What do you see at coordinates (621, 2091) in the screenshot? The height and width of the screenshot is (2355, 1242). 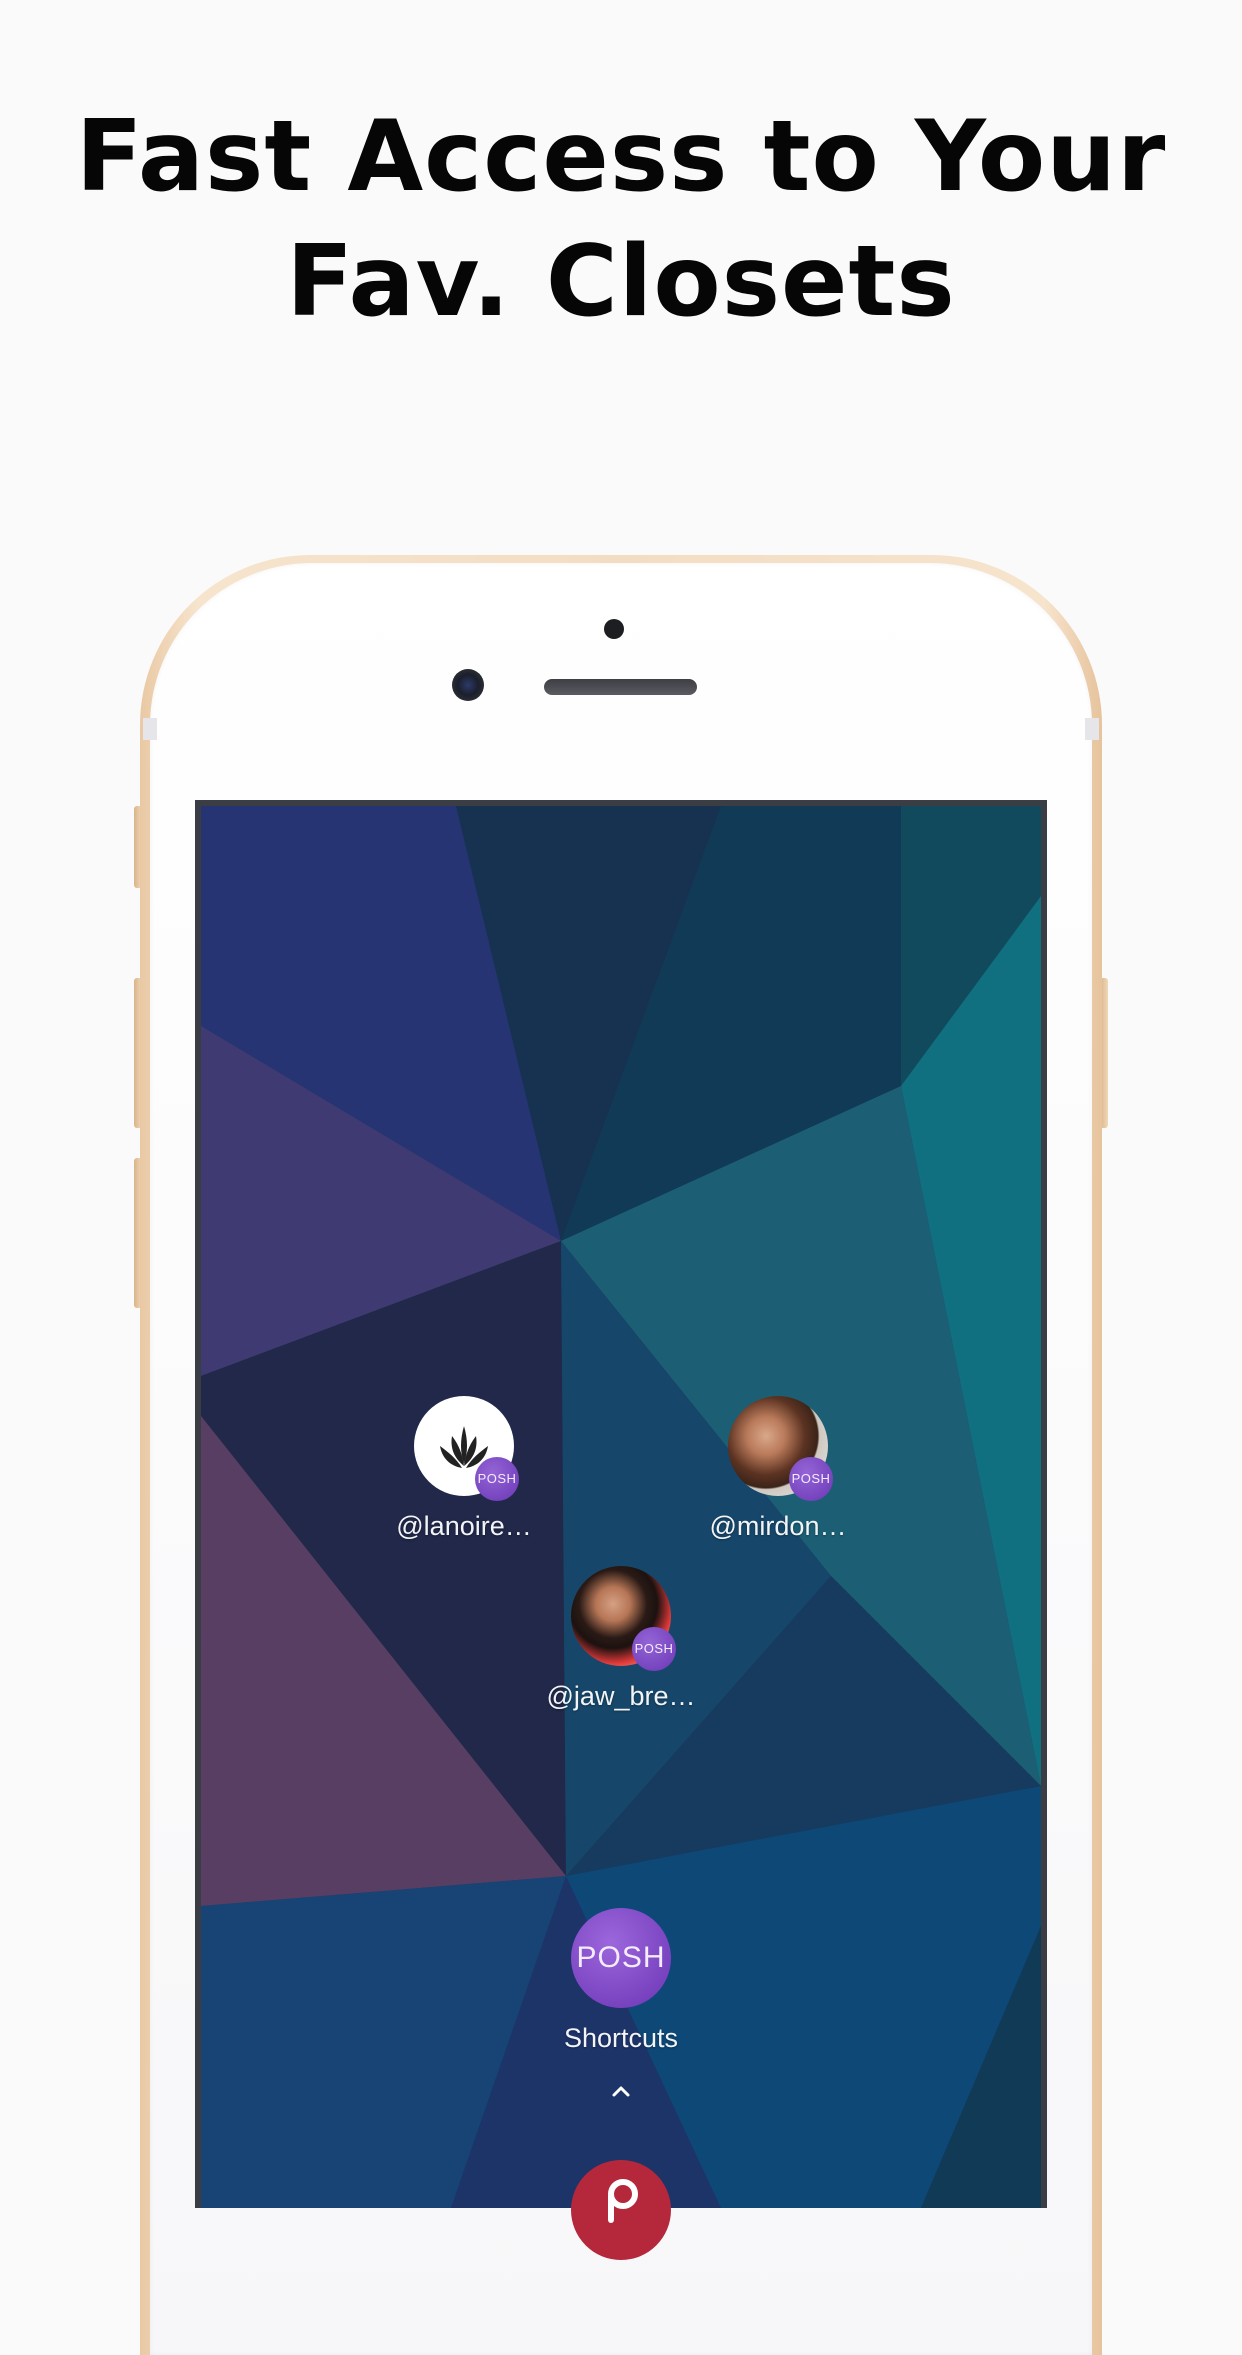 I see `chevron-up-icon` at bounding box center [621, 2091].